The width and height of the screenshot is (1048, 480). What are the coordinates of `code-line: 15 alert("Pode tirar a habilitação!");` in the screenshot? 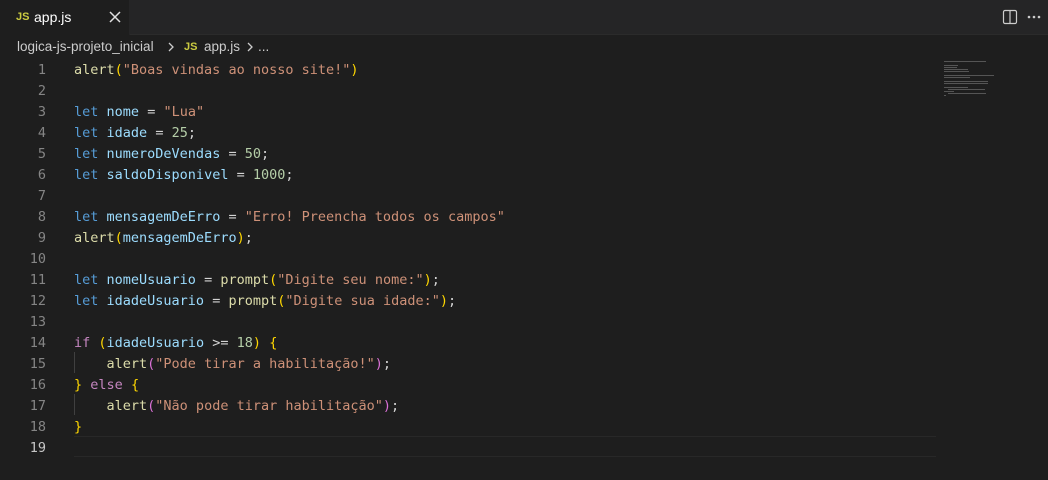 It's located at (470, 364).